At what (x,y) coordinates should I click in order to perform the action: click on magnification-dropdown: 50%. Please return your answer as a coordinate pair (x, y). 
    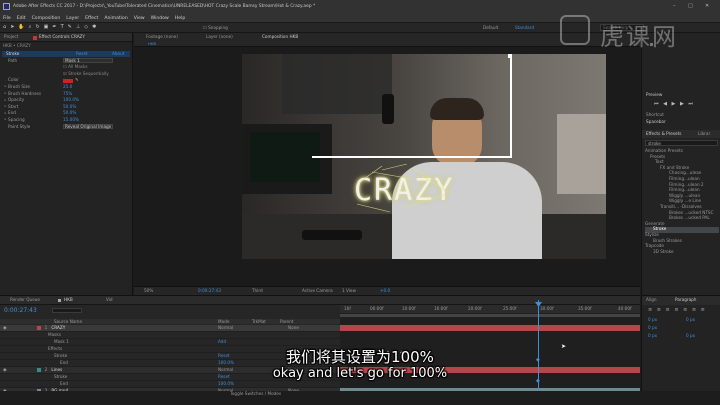
    Looking at the image, I should click on (148, 291).